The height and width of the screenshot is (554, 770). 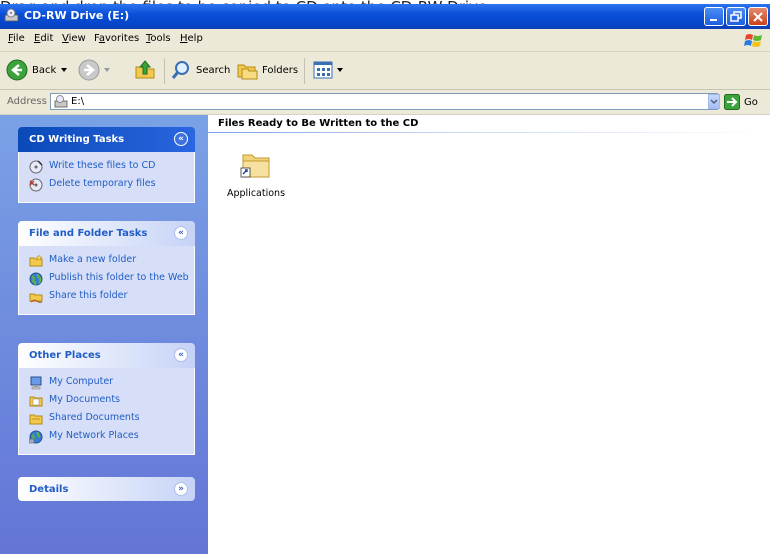 I want to click on back-button: Back, so click(x=37, y=70).